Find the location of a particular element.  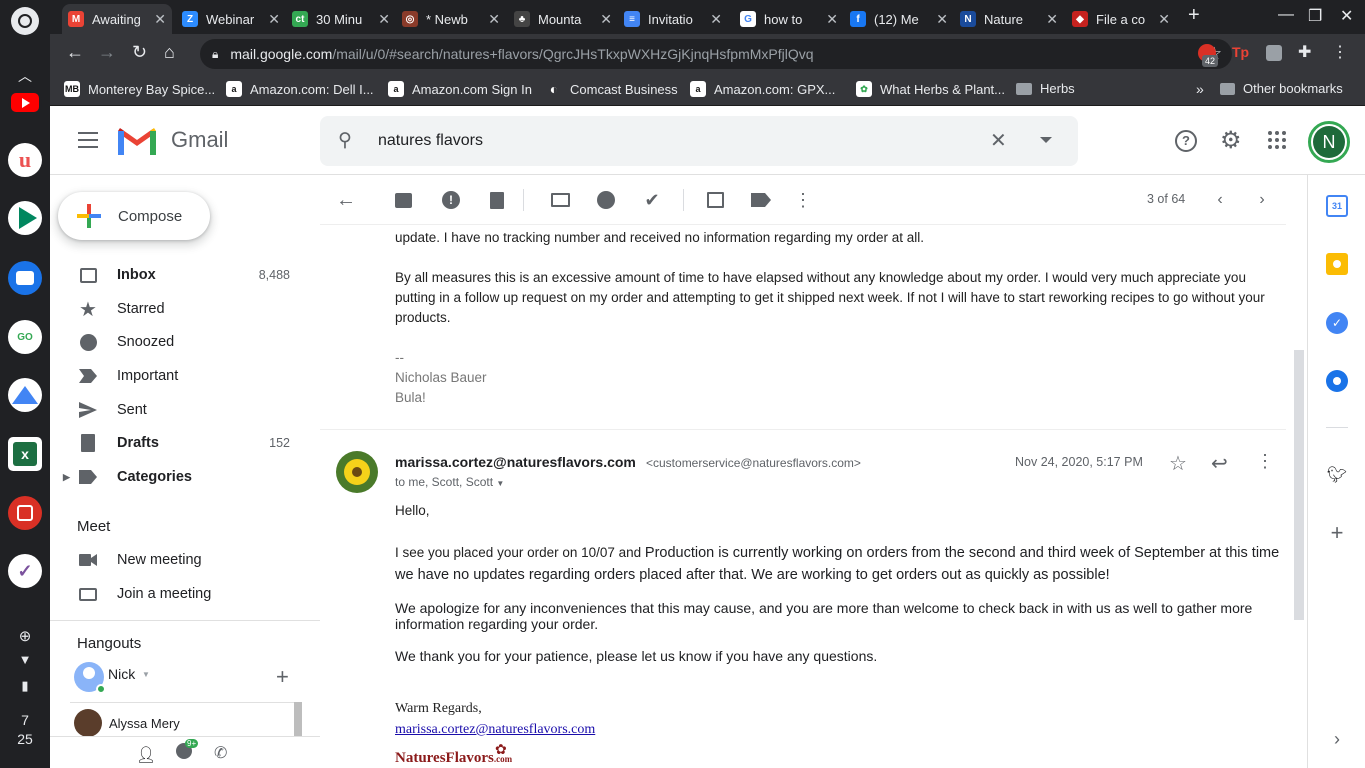

report-spam-icon: ! is located at coordinates (451, 200).